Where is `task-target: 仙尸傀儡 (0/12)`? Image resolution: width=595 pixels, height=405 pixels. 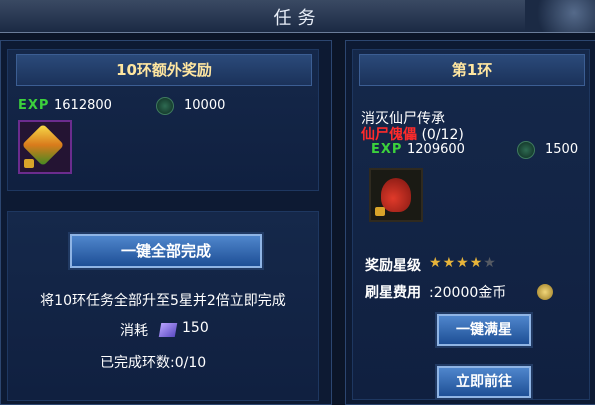
task-target: 仙尸傀儡 (0/12) is located at coordinates (412, 134).